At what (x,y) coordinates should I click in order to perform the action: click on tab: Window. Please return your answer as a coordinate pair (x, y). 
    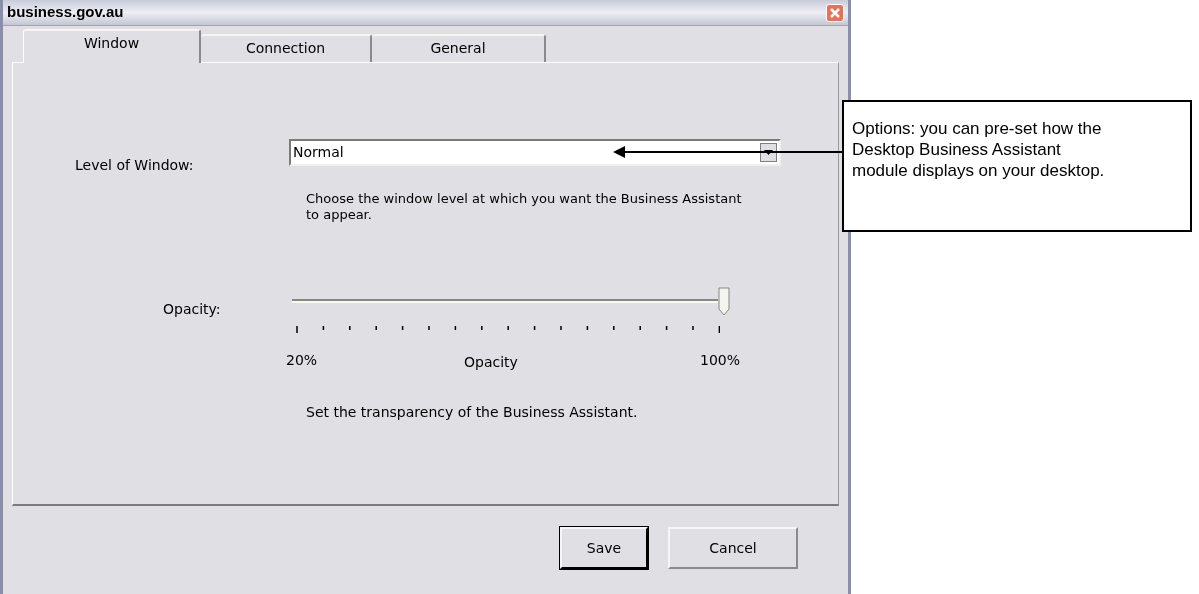
    Looking at the image, I should click on (112, 46).